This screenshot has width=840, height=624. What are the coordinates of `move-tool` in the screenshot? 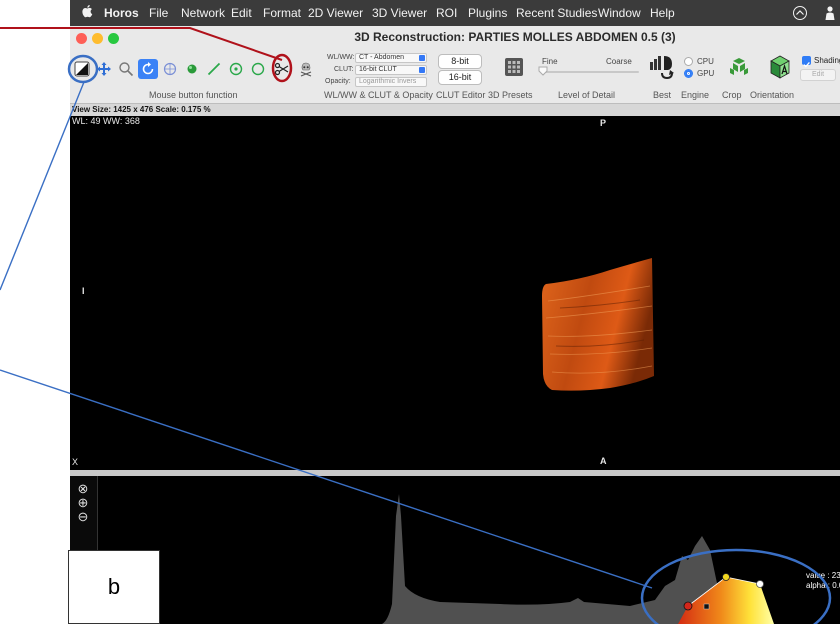 It's located at (104, 69).